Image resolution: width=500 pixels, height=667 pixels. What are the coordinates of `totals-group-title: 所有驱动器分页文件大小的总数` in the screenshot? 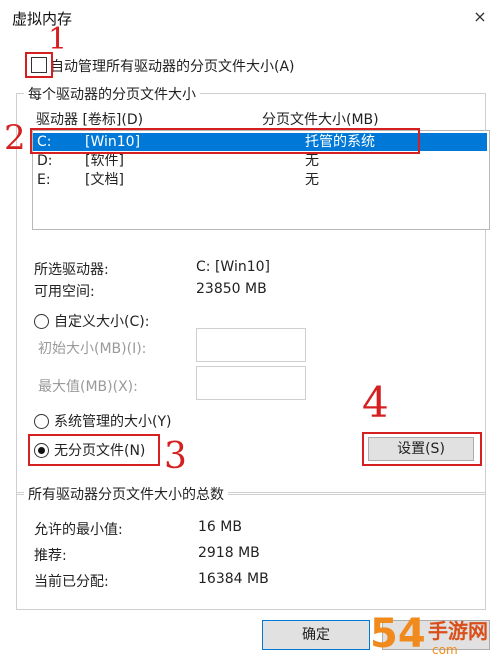 It's located at (126, 494).